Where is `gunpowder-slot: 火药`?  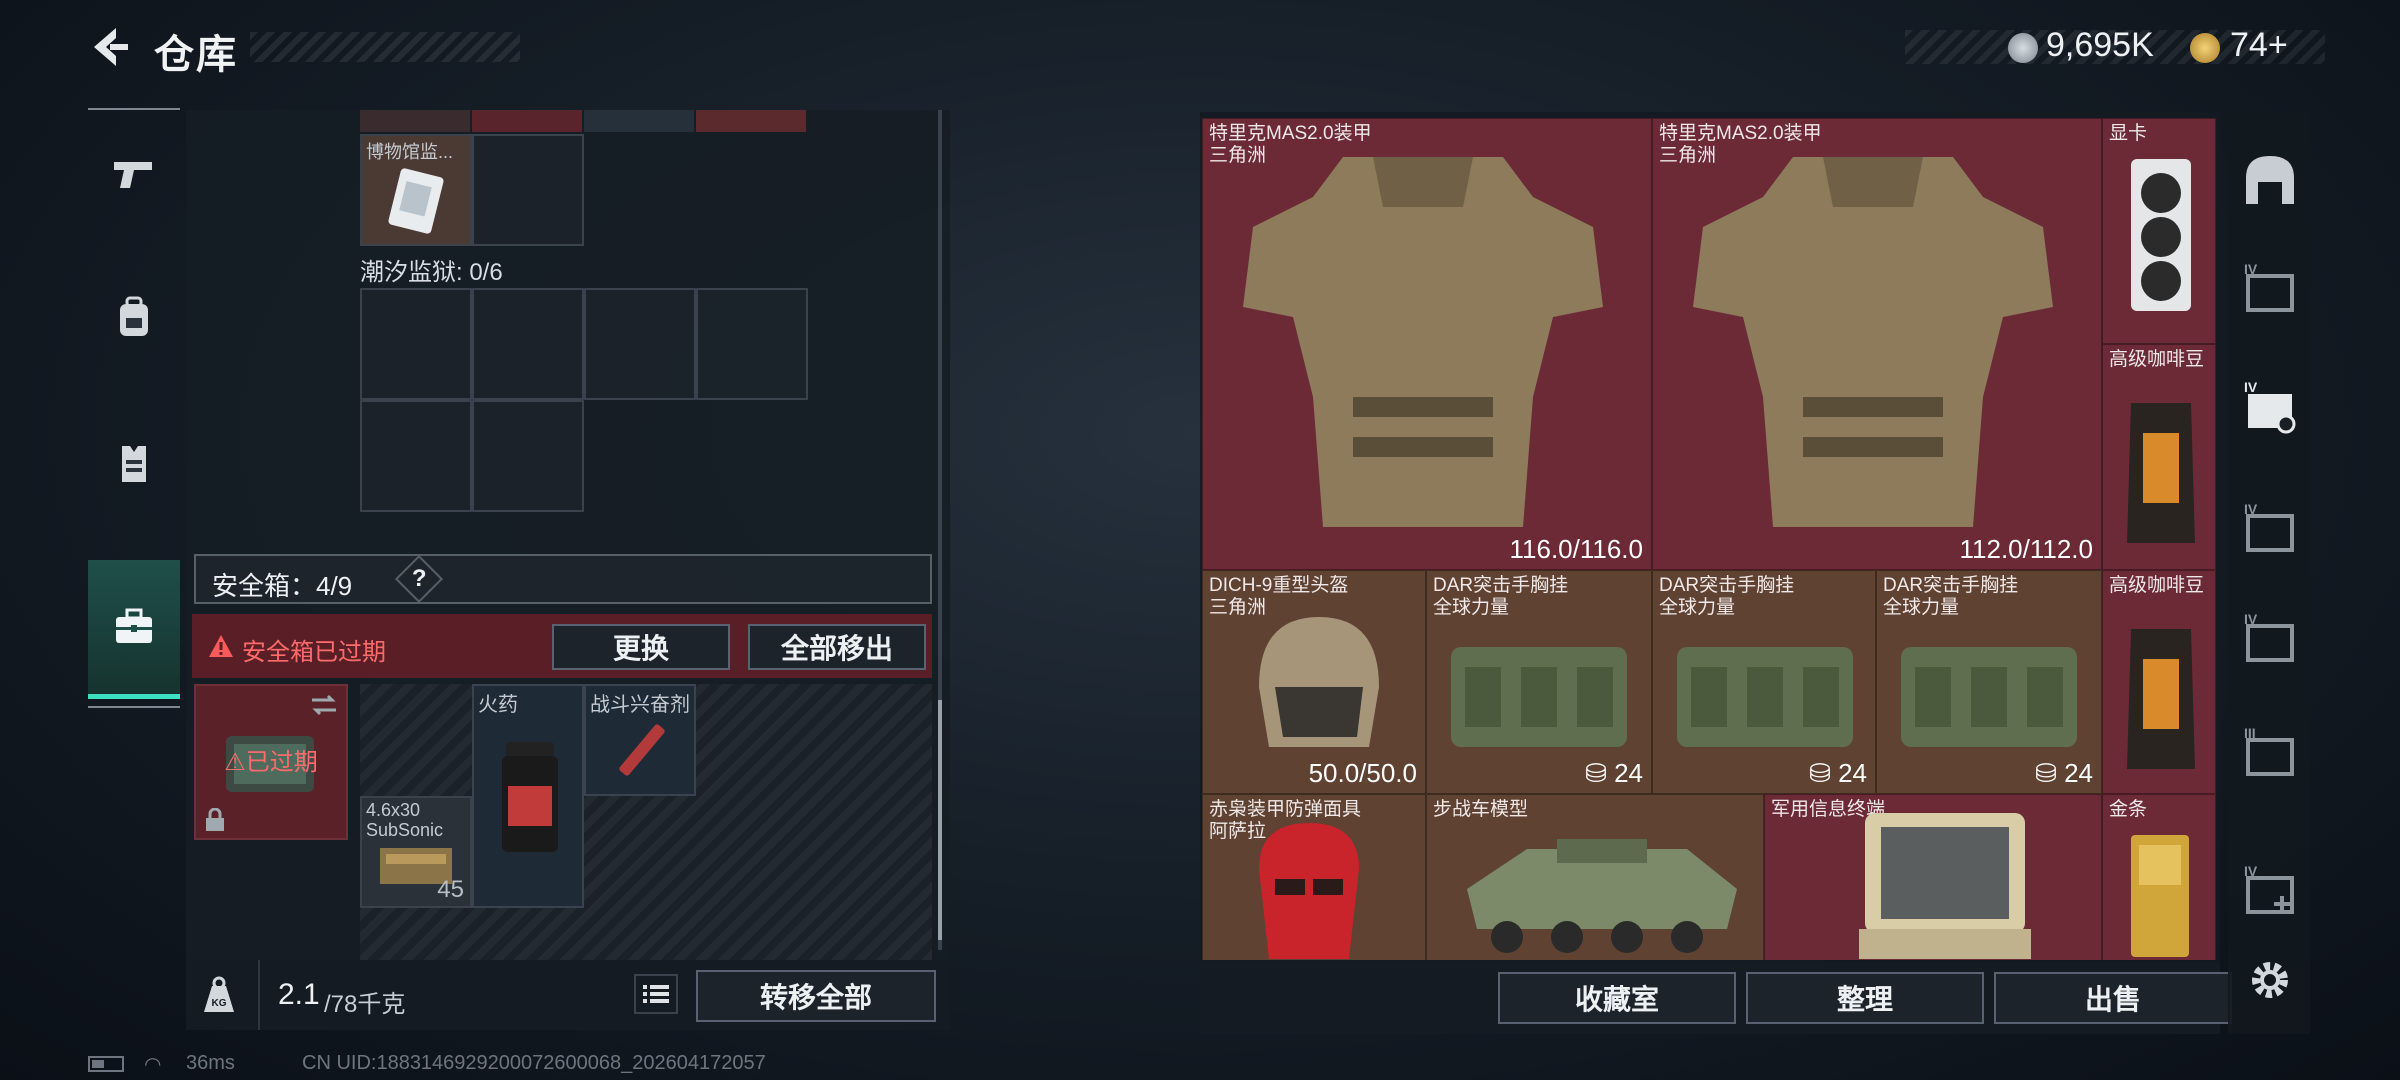
gunpowder-slot: 火药 is located at coordinates (528, 796).